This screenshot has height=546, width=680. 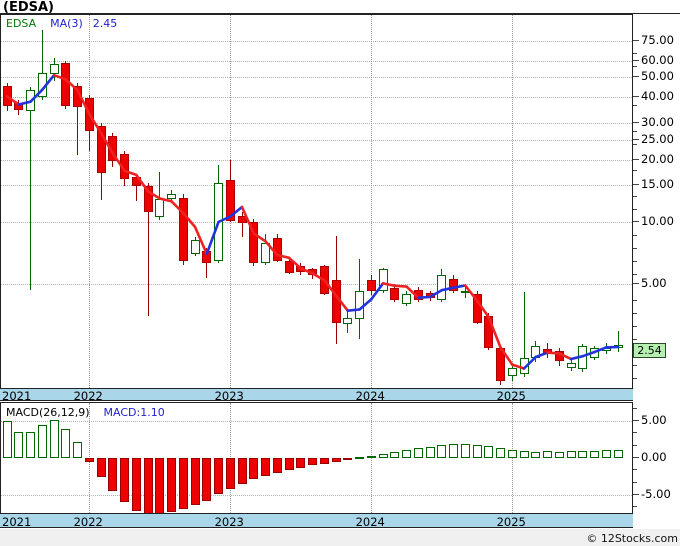 I want to click on macd-value-label: MACD:1.10, so click(x=134, y=412).